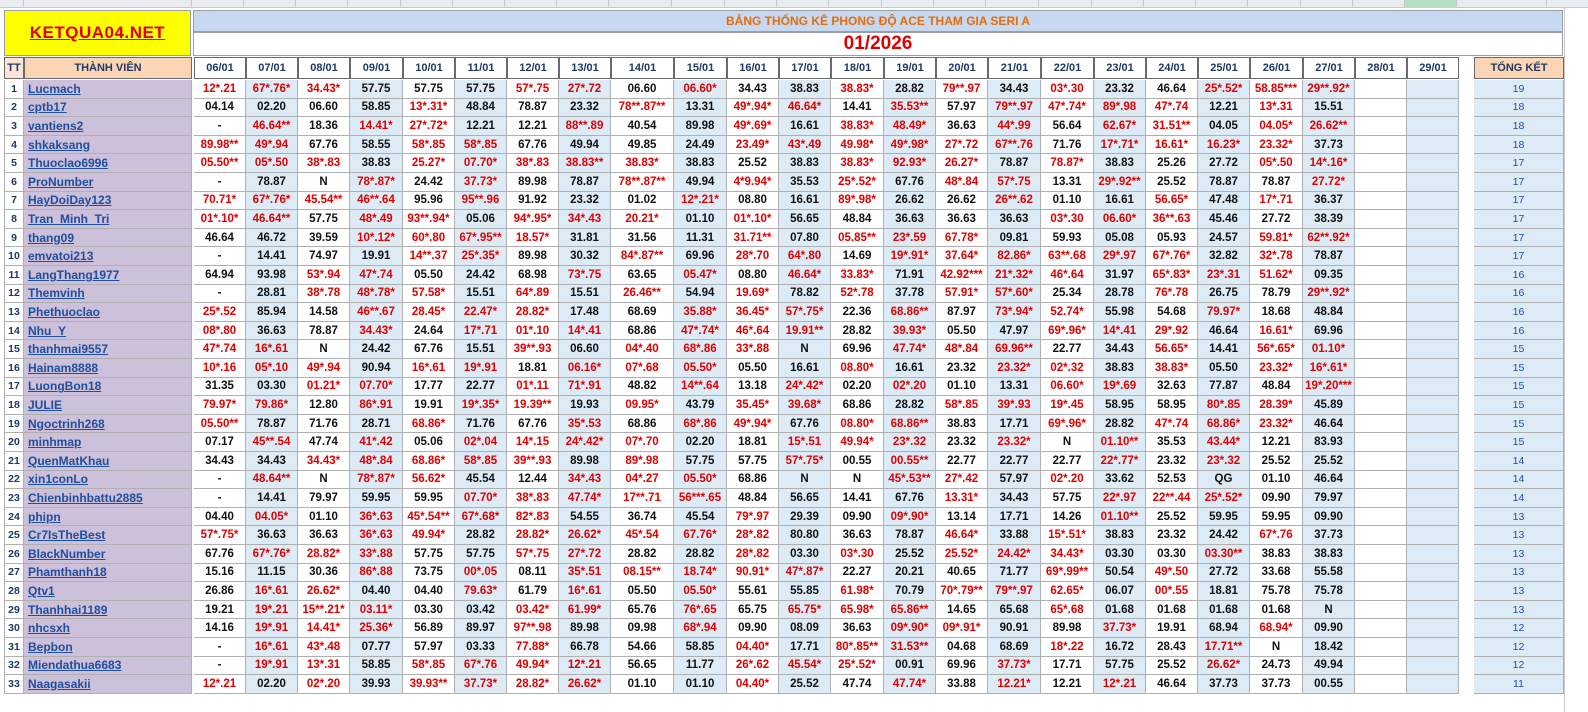  Describe the element at coordinates (1329, 163) in the screenshot. I see `result-cell: 14*.16*` at that location.